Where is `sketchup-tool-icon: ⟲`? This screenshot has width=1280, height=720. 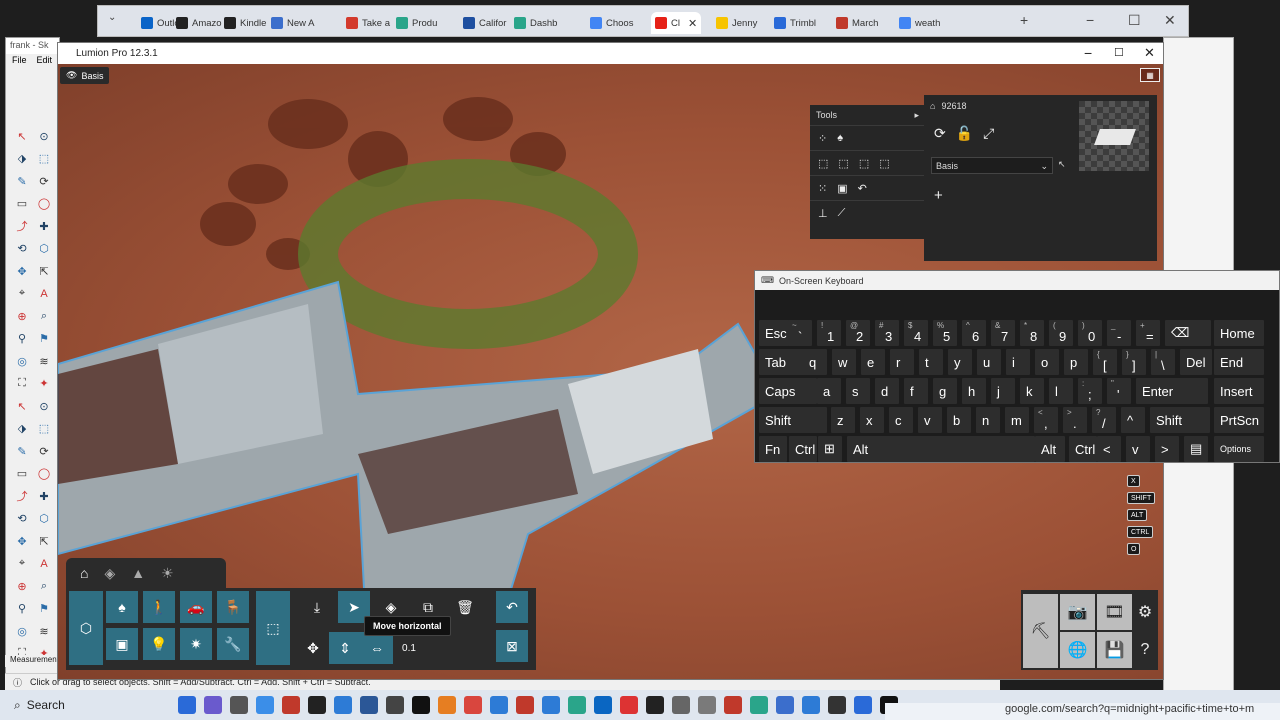
sketchup-tool-icon: ⟲ is located at coordinates (22, 249).